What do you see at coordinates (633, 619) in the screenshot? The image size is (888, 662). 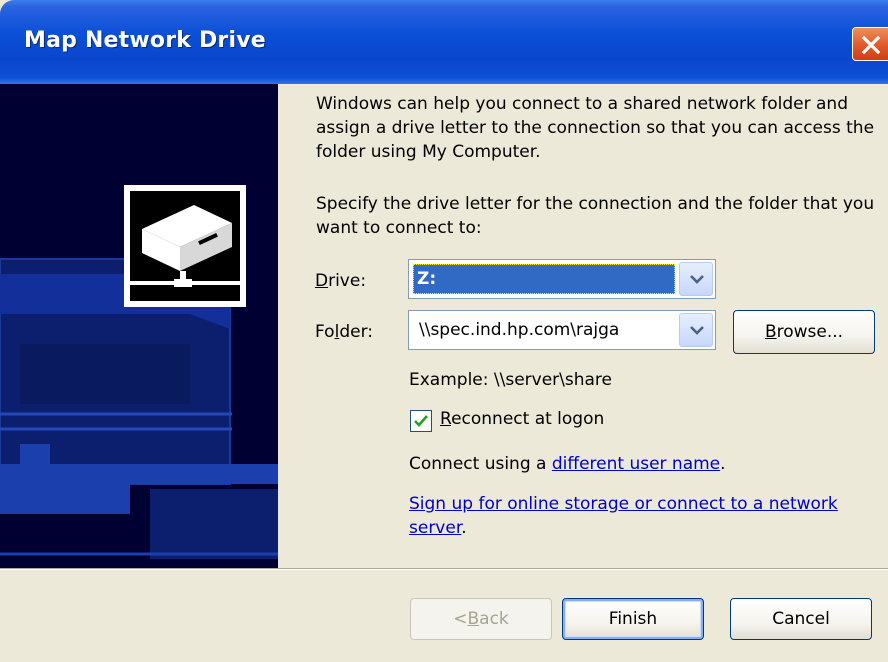 I see `finish-button: Finish` at bounding box center [633, 619].